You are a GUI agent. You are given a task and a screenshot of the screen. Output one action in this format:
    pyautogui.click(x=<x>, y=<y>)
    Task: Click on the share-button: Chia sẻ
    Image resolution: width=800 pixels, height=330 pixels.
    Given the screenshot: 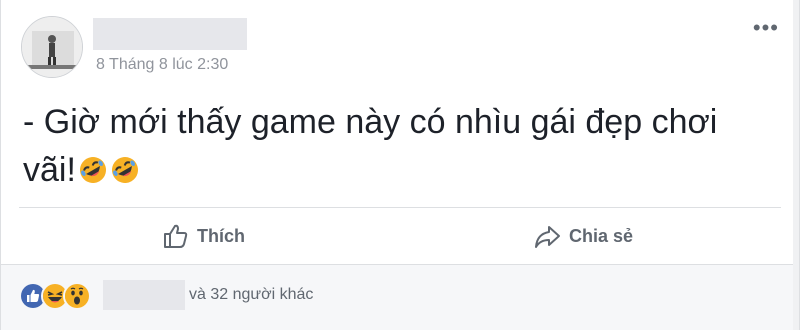 What is the action you would take?
    pyautogui.click(x=583, y=236)
    